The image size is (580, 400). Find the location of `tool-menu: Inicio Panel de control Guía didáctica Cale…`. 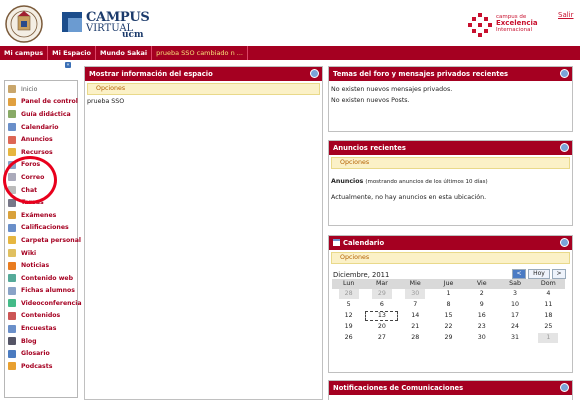

tool-menu: Inicio Panel de control Guía didáctica Cale… is located at coordinates (43, 239).